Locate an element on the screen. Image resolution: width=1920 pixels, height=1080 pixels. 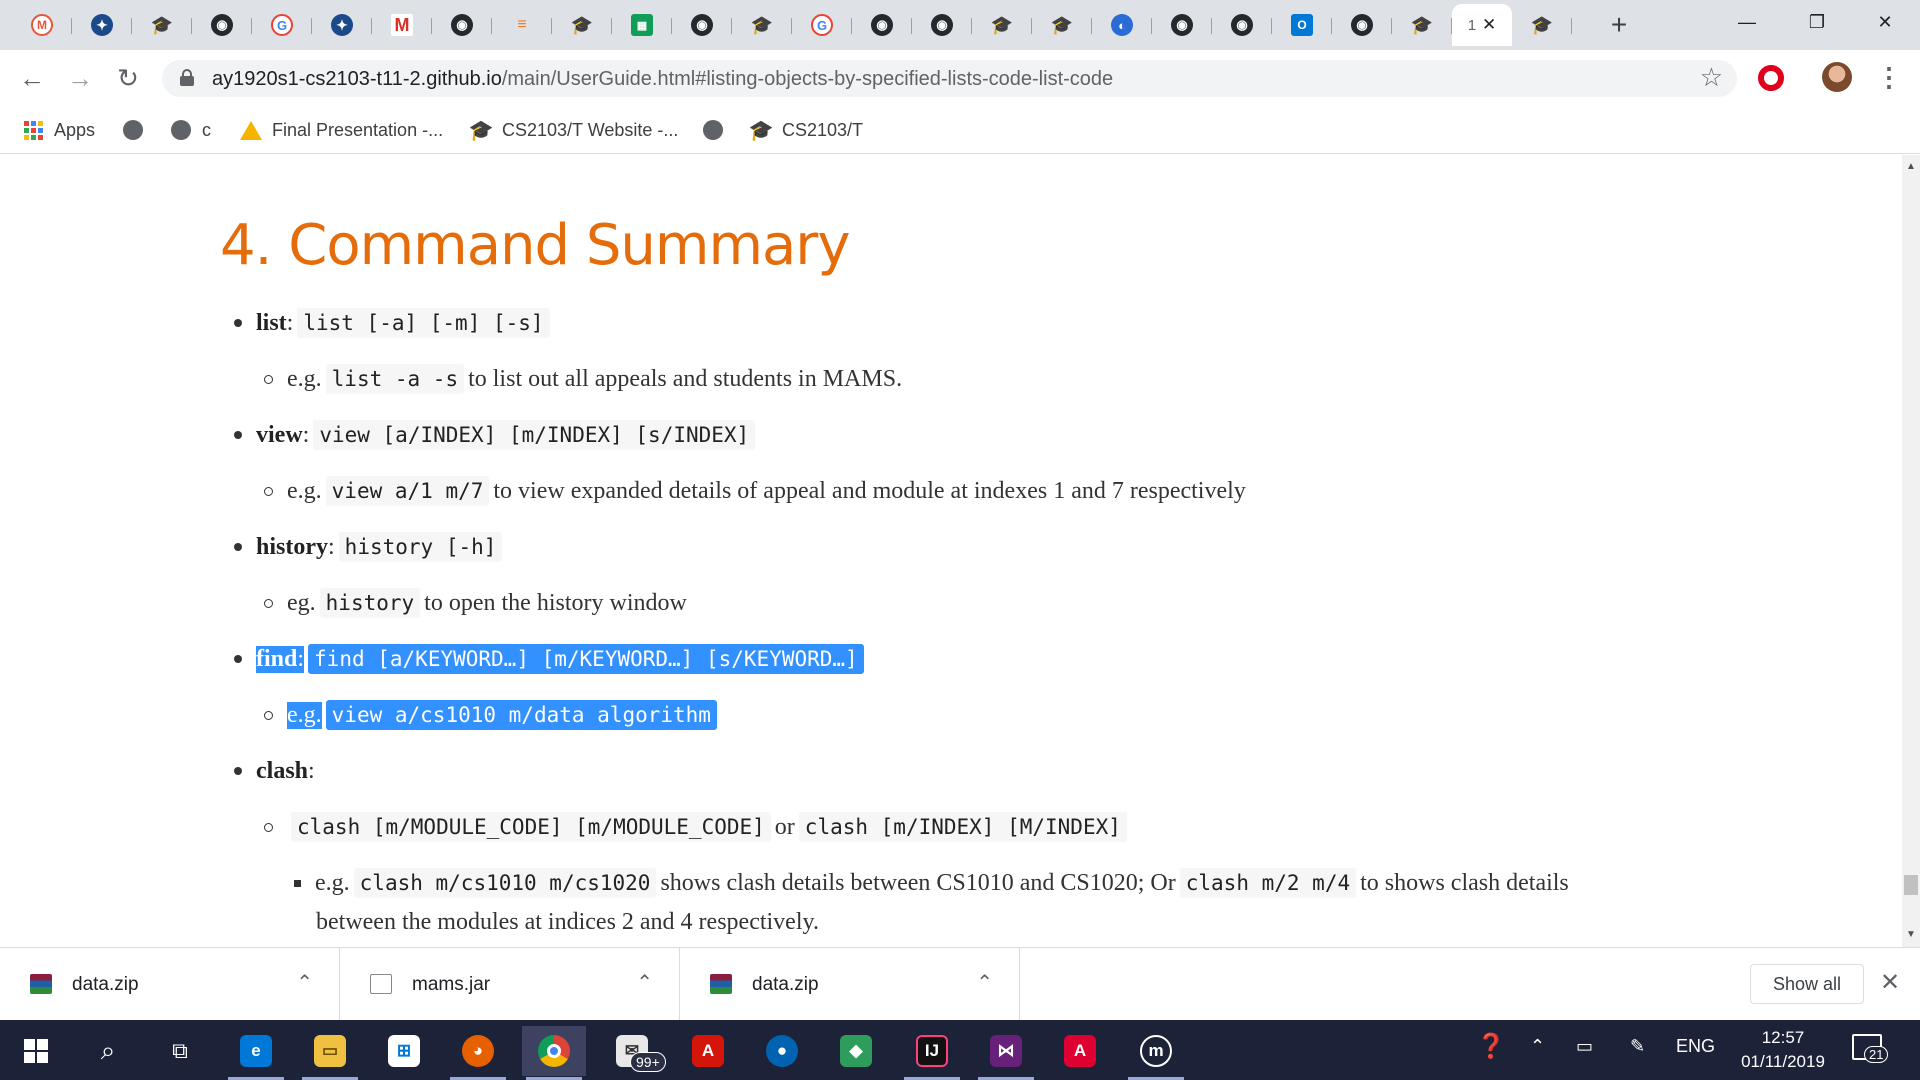
firefox-icon: ◕ is located at coordinates (478, 1053).